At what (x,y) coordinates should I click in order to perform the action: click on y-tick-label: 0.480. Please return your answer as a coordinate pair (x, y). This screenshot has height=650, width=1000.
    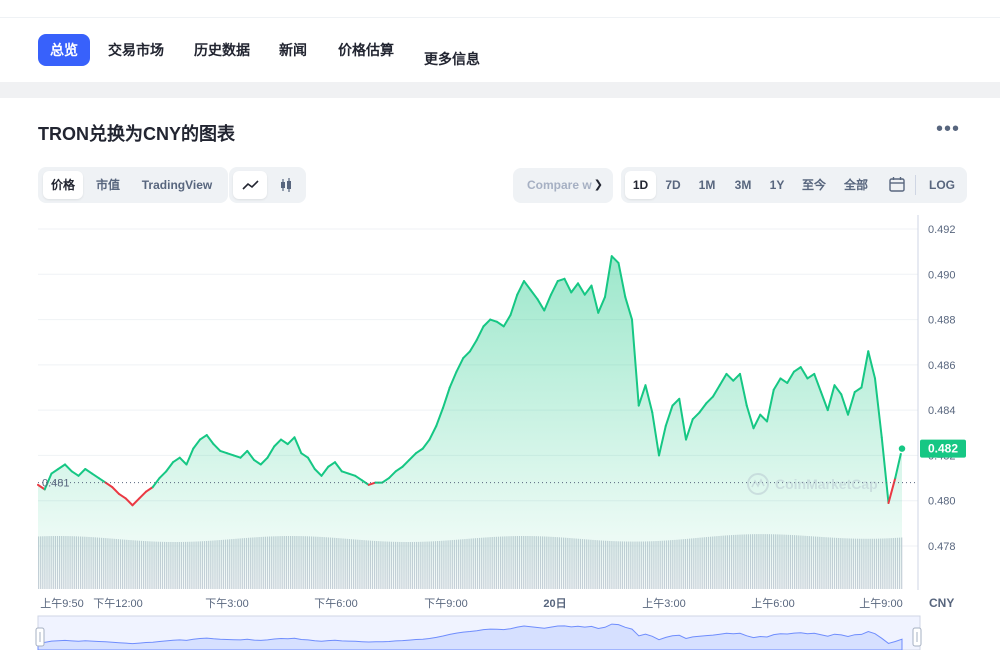
    Looking at the image, I should click on (942, 502).